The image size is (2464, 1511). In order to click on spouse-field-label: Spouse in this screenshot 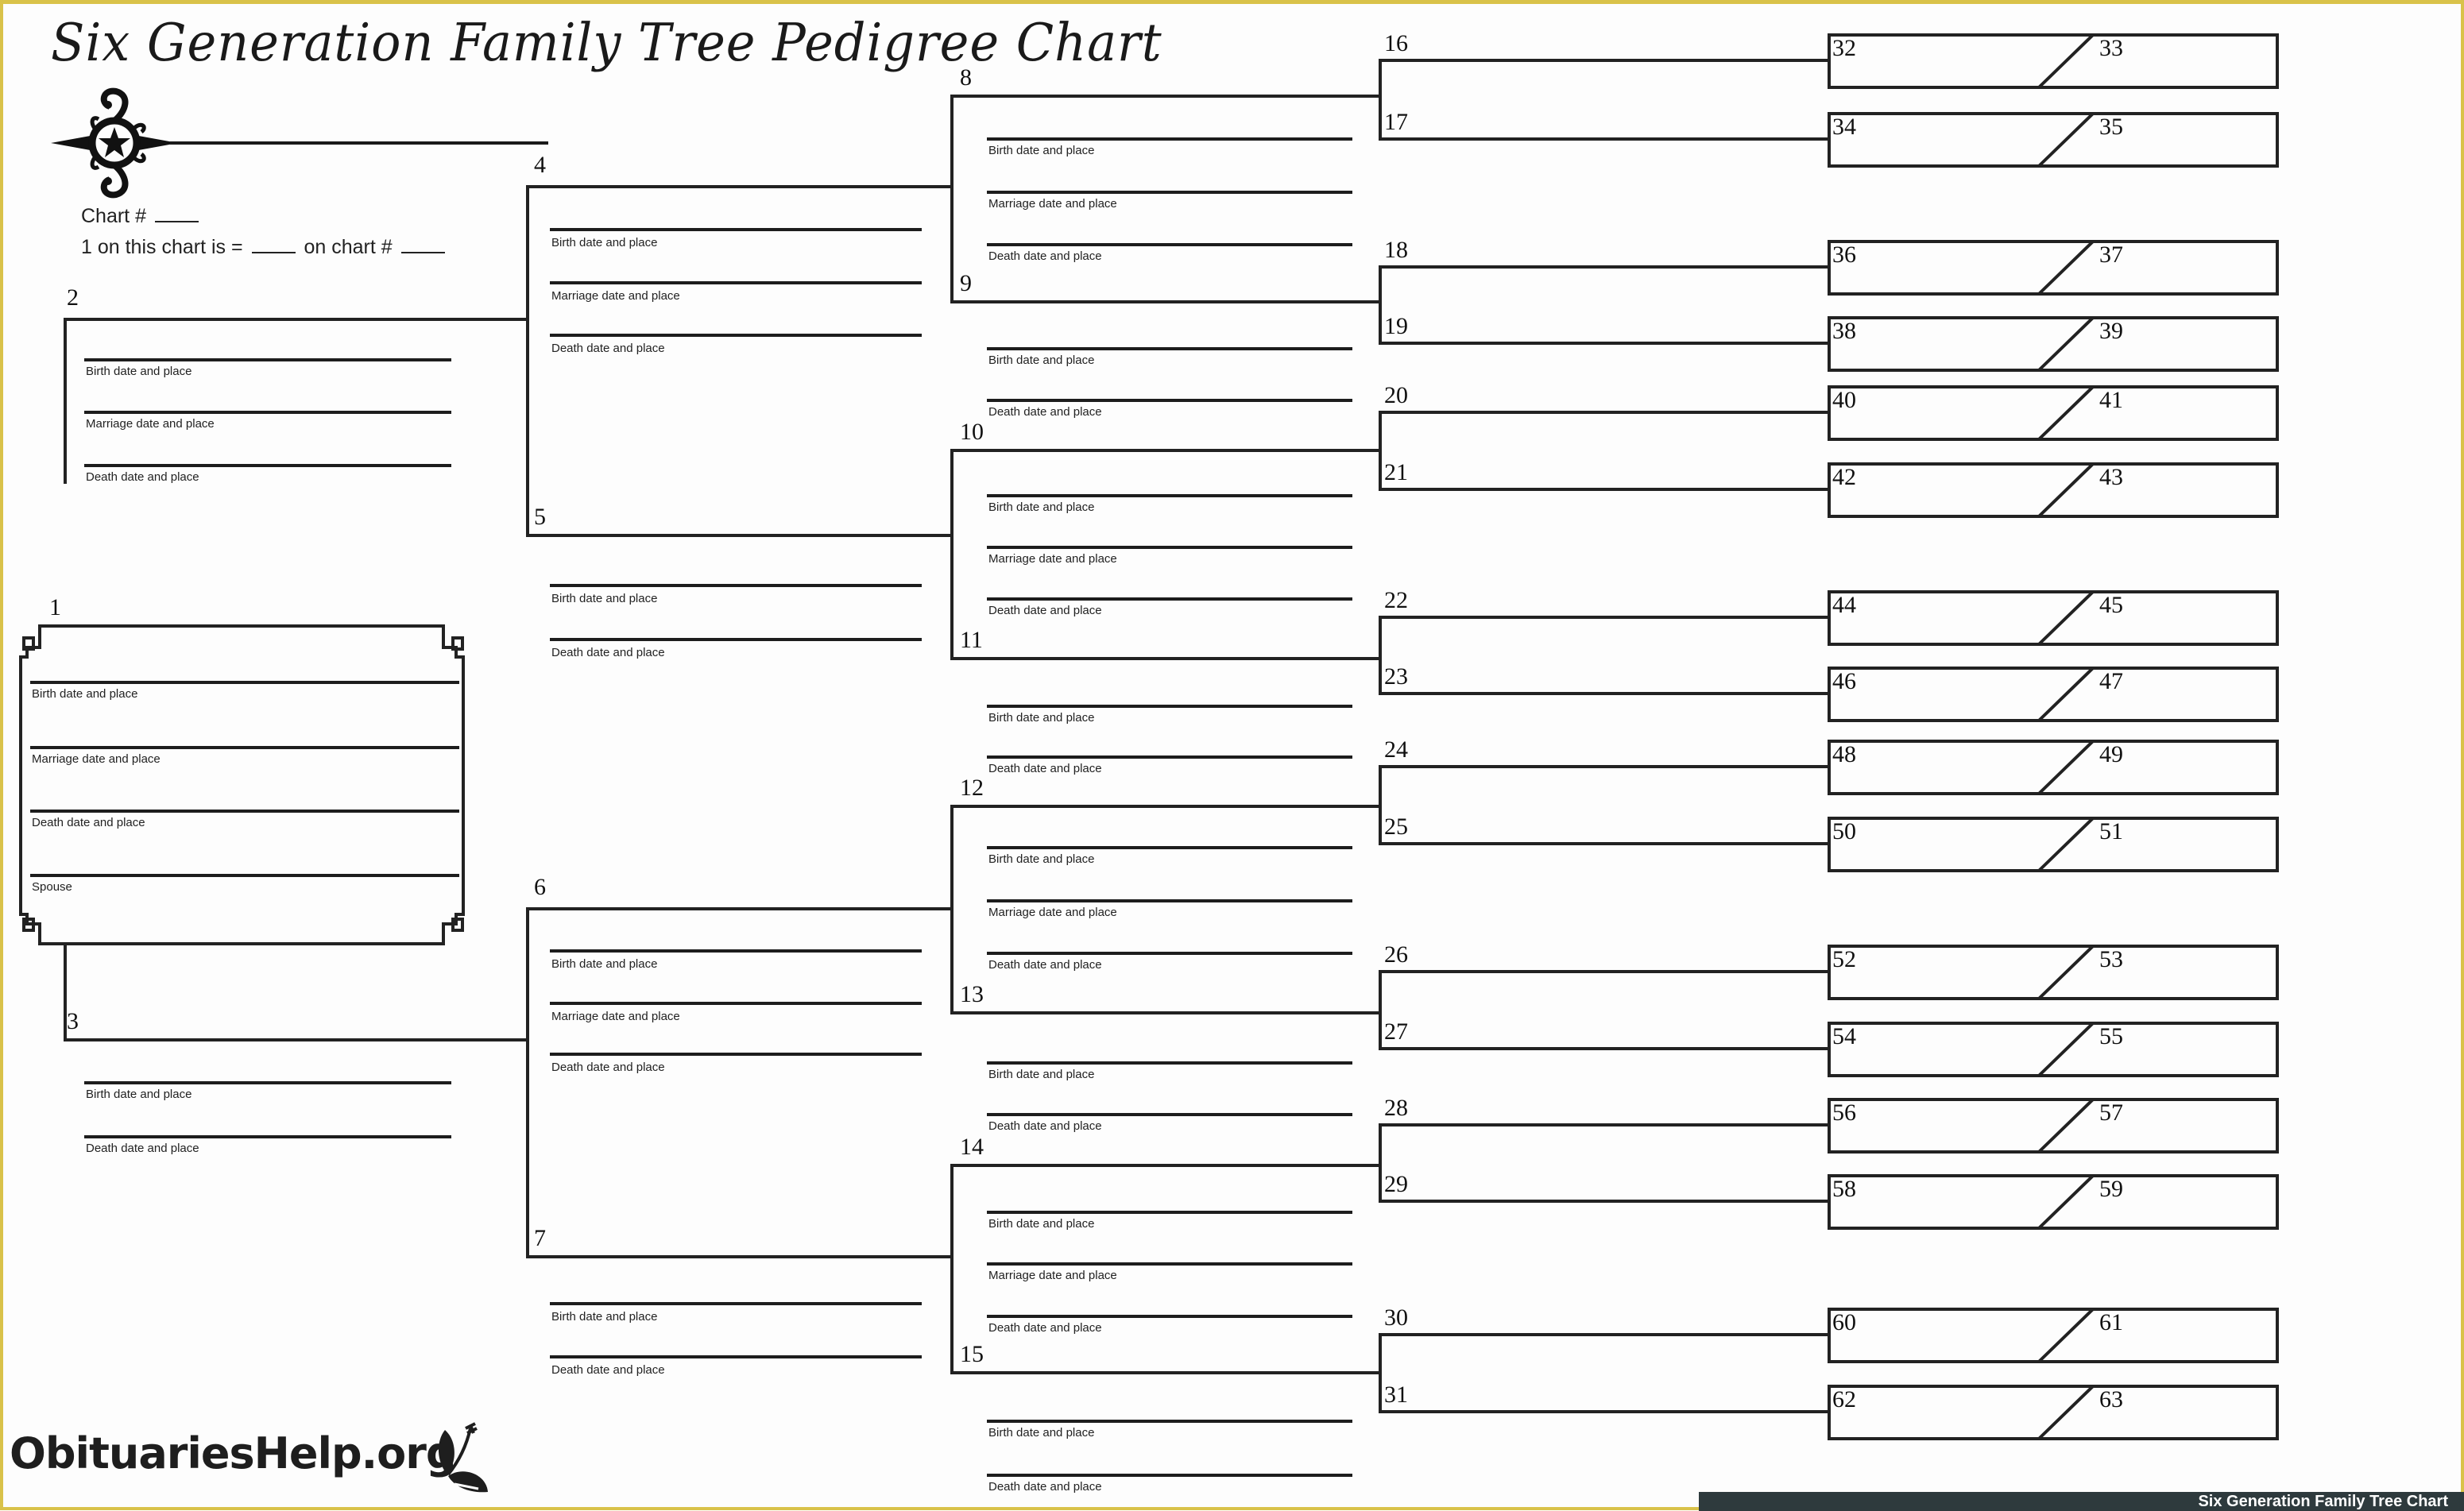, I will do `click(52, 887)`.